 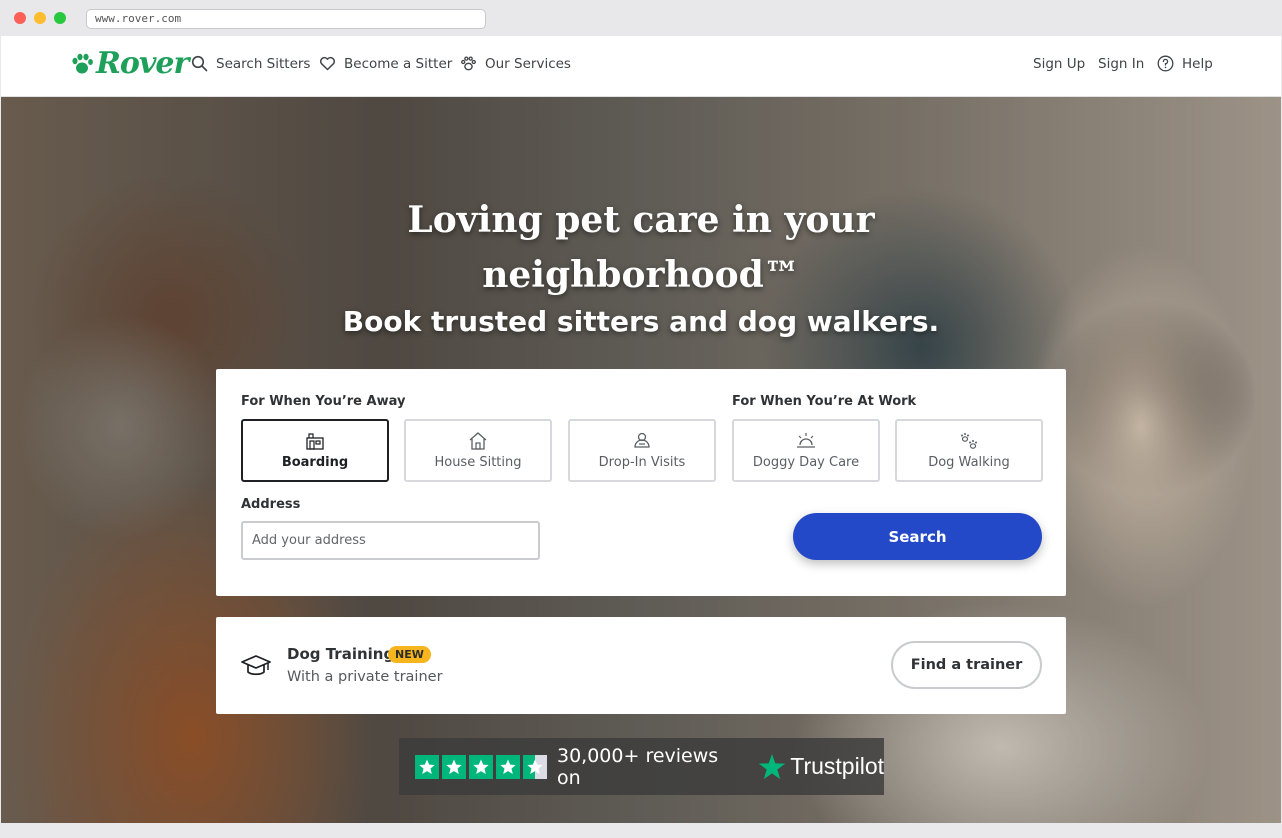 I want to click on sign-up-link: Sign Up, so click(x=1059, y=64).